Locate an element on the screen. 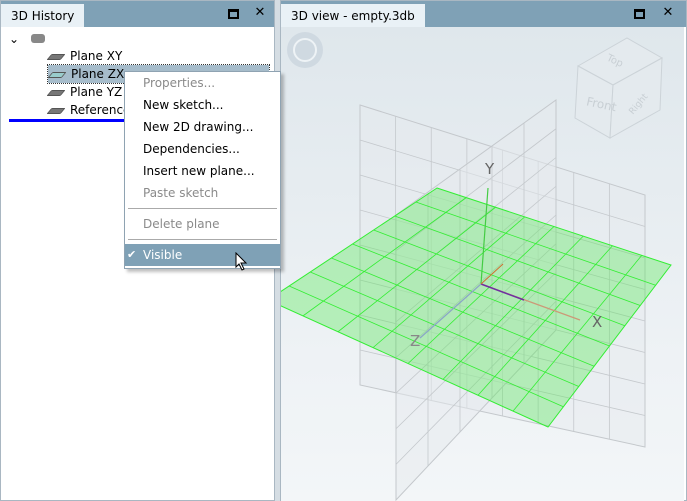 The image size is (687, 501). mouse-cursor-icon is located at coordinates (241, 261).